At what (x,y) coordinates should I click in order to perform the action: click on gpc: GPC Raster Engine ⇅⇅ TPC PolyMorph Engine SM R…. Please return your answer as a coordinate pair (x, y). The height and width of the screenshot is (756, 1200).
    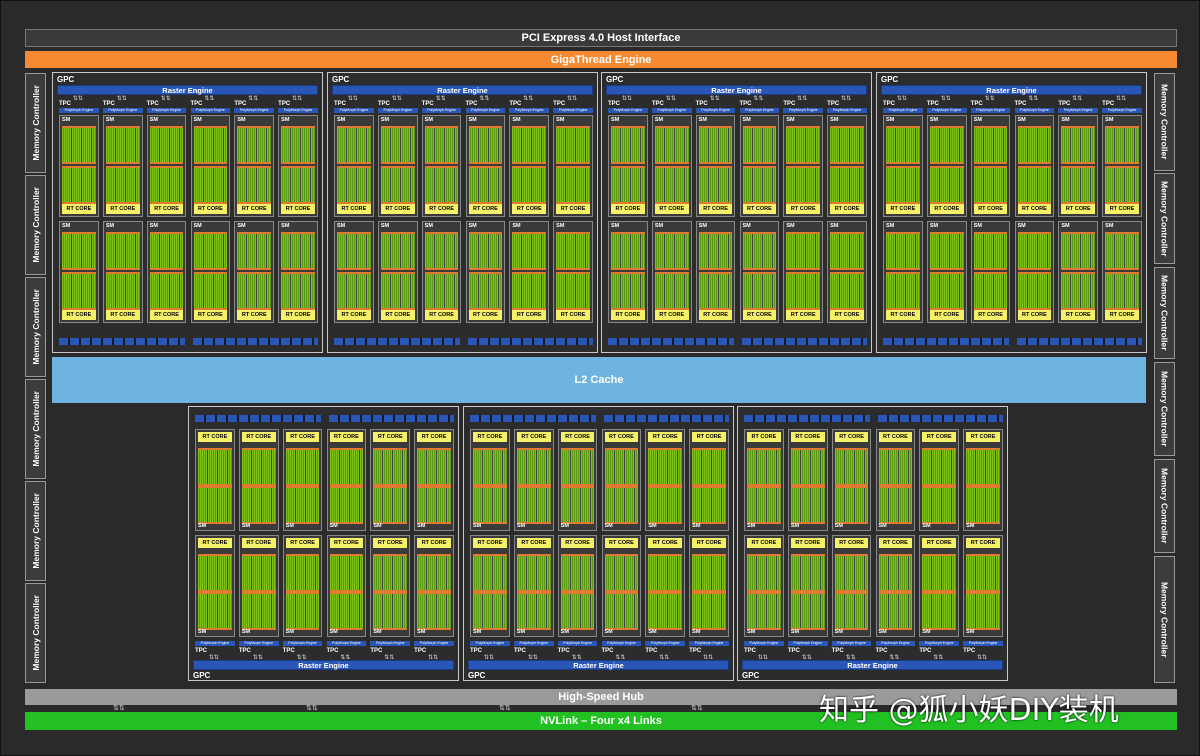
    Looking at the image, I should click on (187, 212).